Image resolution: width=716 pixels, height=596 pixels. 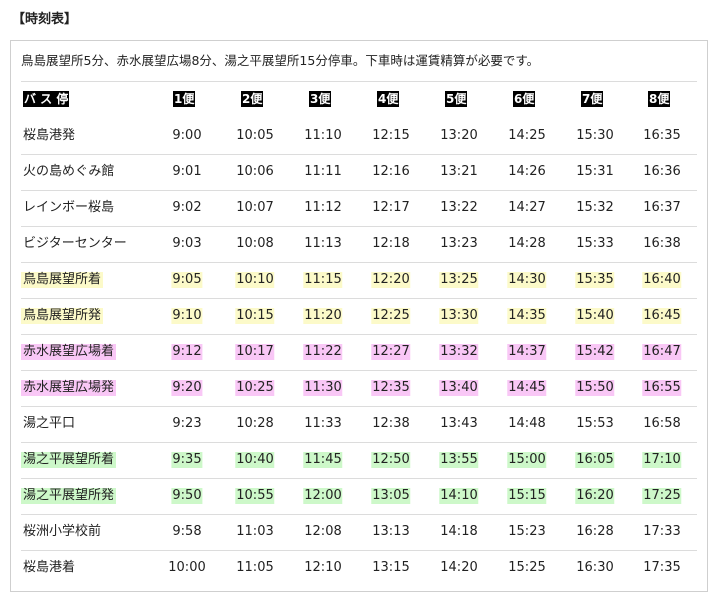 I want to click on departure-time: 10:40, so click(x=255, y=460).